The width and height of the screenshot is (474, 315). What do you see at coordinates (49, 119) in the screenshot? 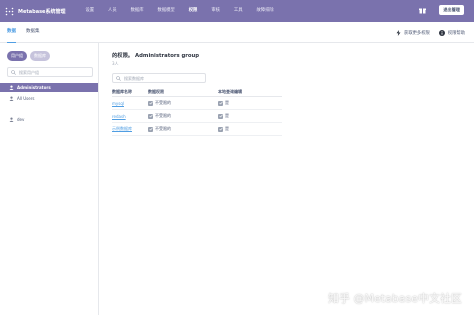
I see `sidebar-item-dev: dev` at bounding box center [49, 119].